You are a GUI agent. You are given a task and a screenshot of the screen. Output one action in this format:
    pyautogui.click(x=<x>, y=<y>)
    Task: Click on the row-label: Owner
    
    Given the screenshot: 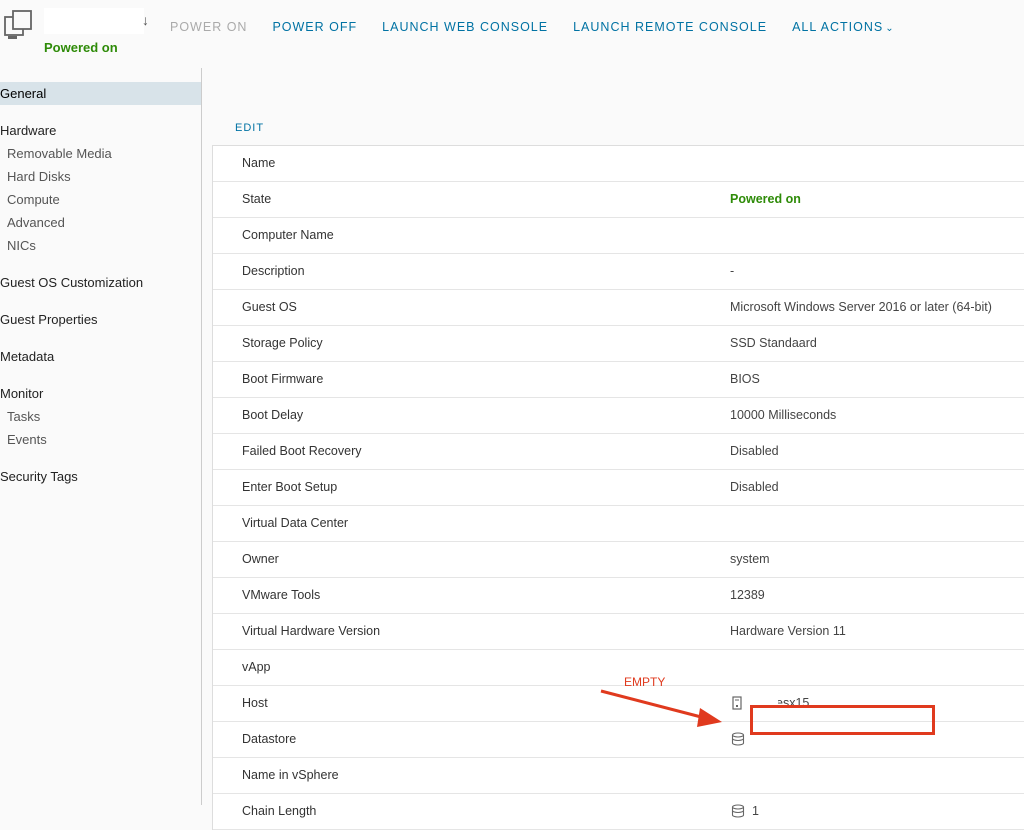 What is the action you would take?
    pyautogui.click(x=260, y=559)
    